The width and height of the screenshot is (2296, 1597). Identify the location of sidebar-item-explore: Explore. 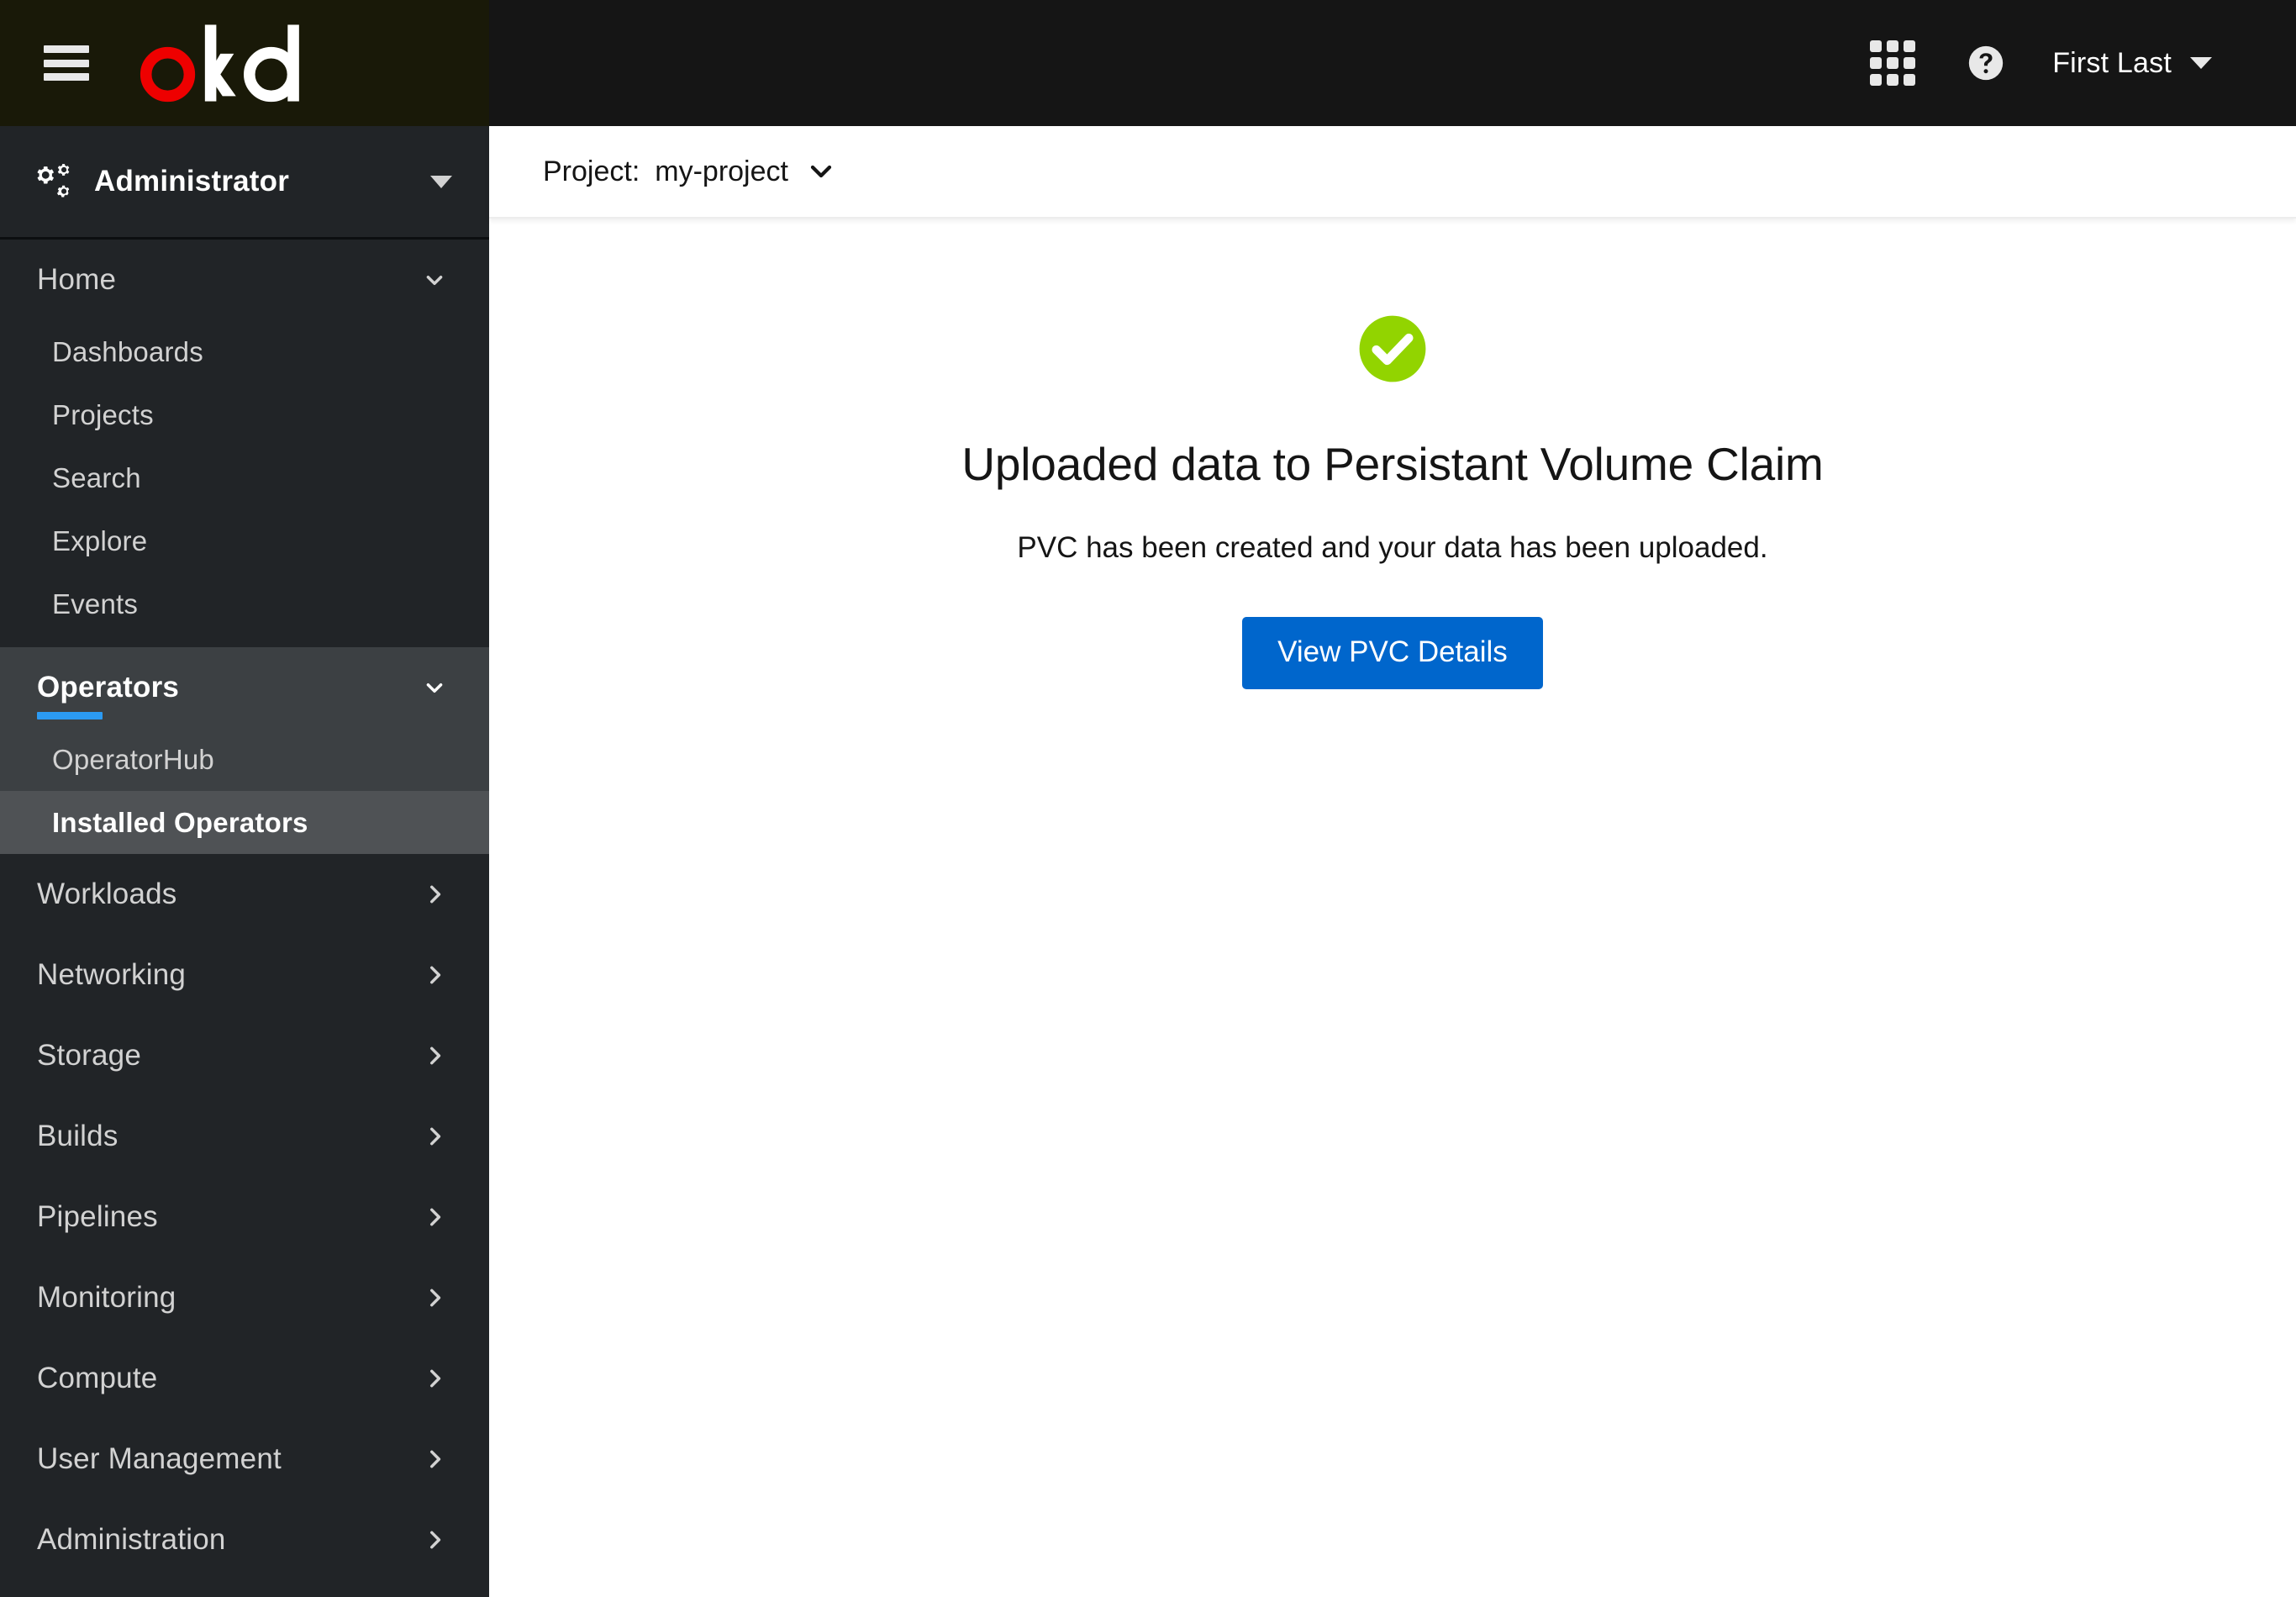
(245, 540).